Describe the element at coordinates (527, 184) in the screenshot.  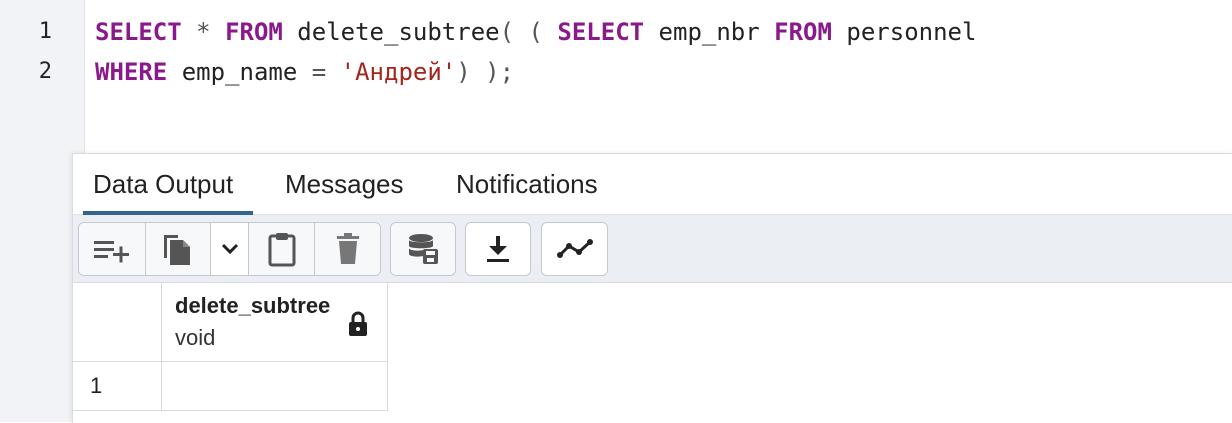
I see `tab-notifications: Notifications` at that location.